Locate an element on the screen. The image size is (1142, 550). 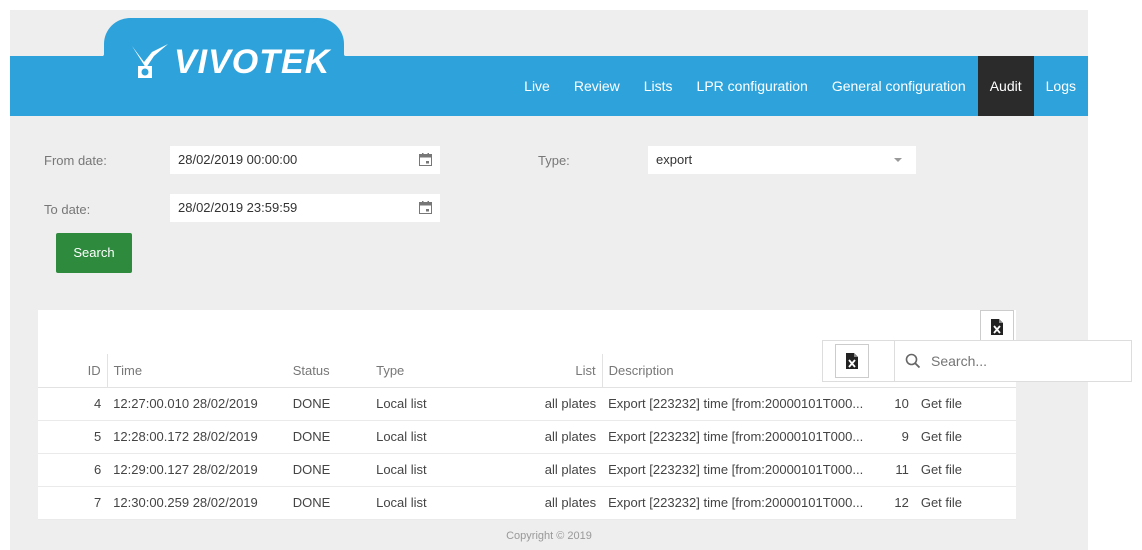
footer-copyright: Copyright © 2019 is located at coordinates (549, 536).